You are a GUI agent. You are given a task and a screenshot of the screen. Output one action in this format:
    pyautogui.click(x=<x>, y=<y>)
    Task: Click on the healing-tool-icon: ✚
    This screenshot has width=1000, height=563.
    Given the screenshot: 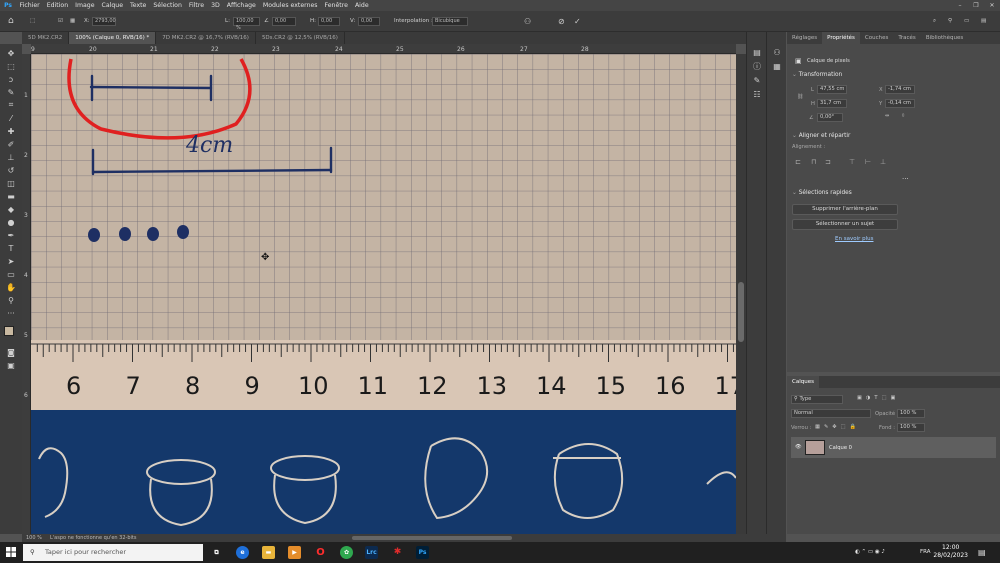 What is the action you would take?
    pyautogui.click(x=11, y=131)
    